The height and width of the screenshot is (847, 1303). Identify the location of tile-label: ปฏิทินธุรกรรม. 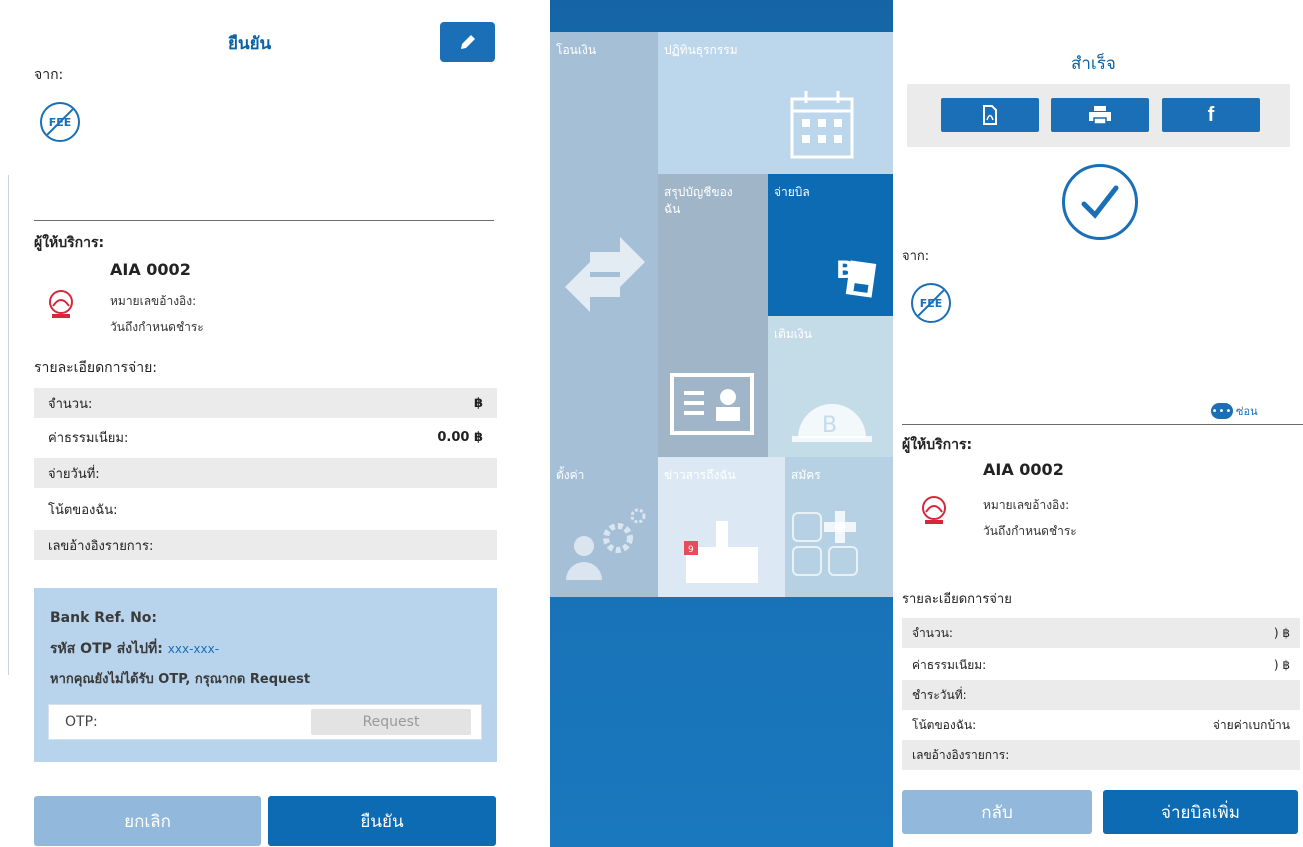
(701, 50).